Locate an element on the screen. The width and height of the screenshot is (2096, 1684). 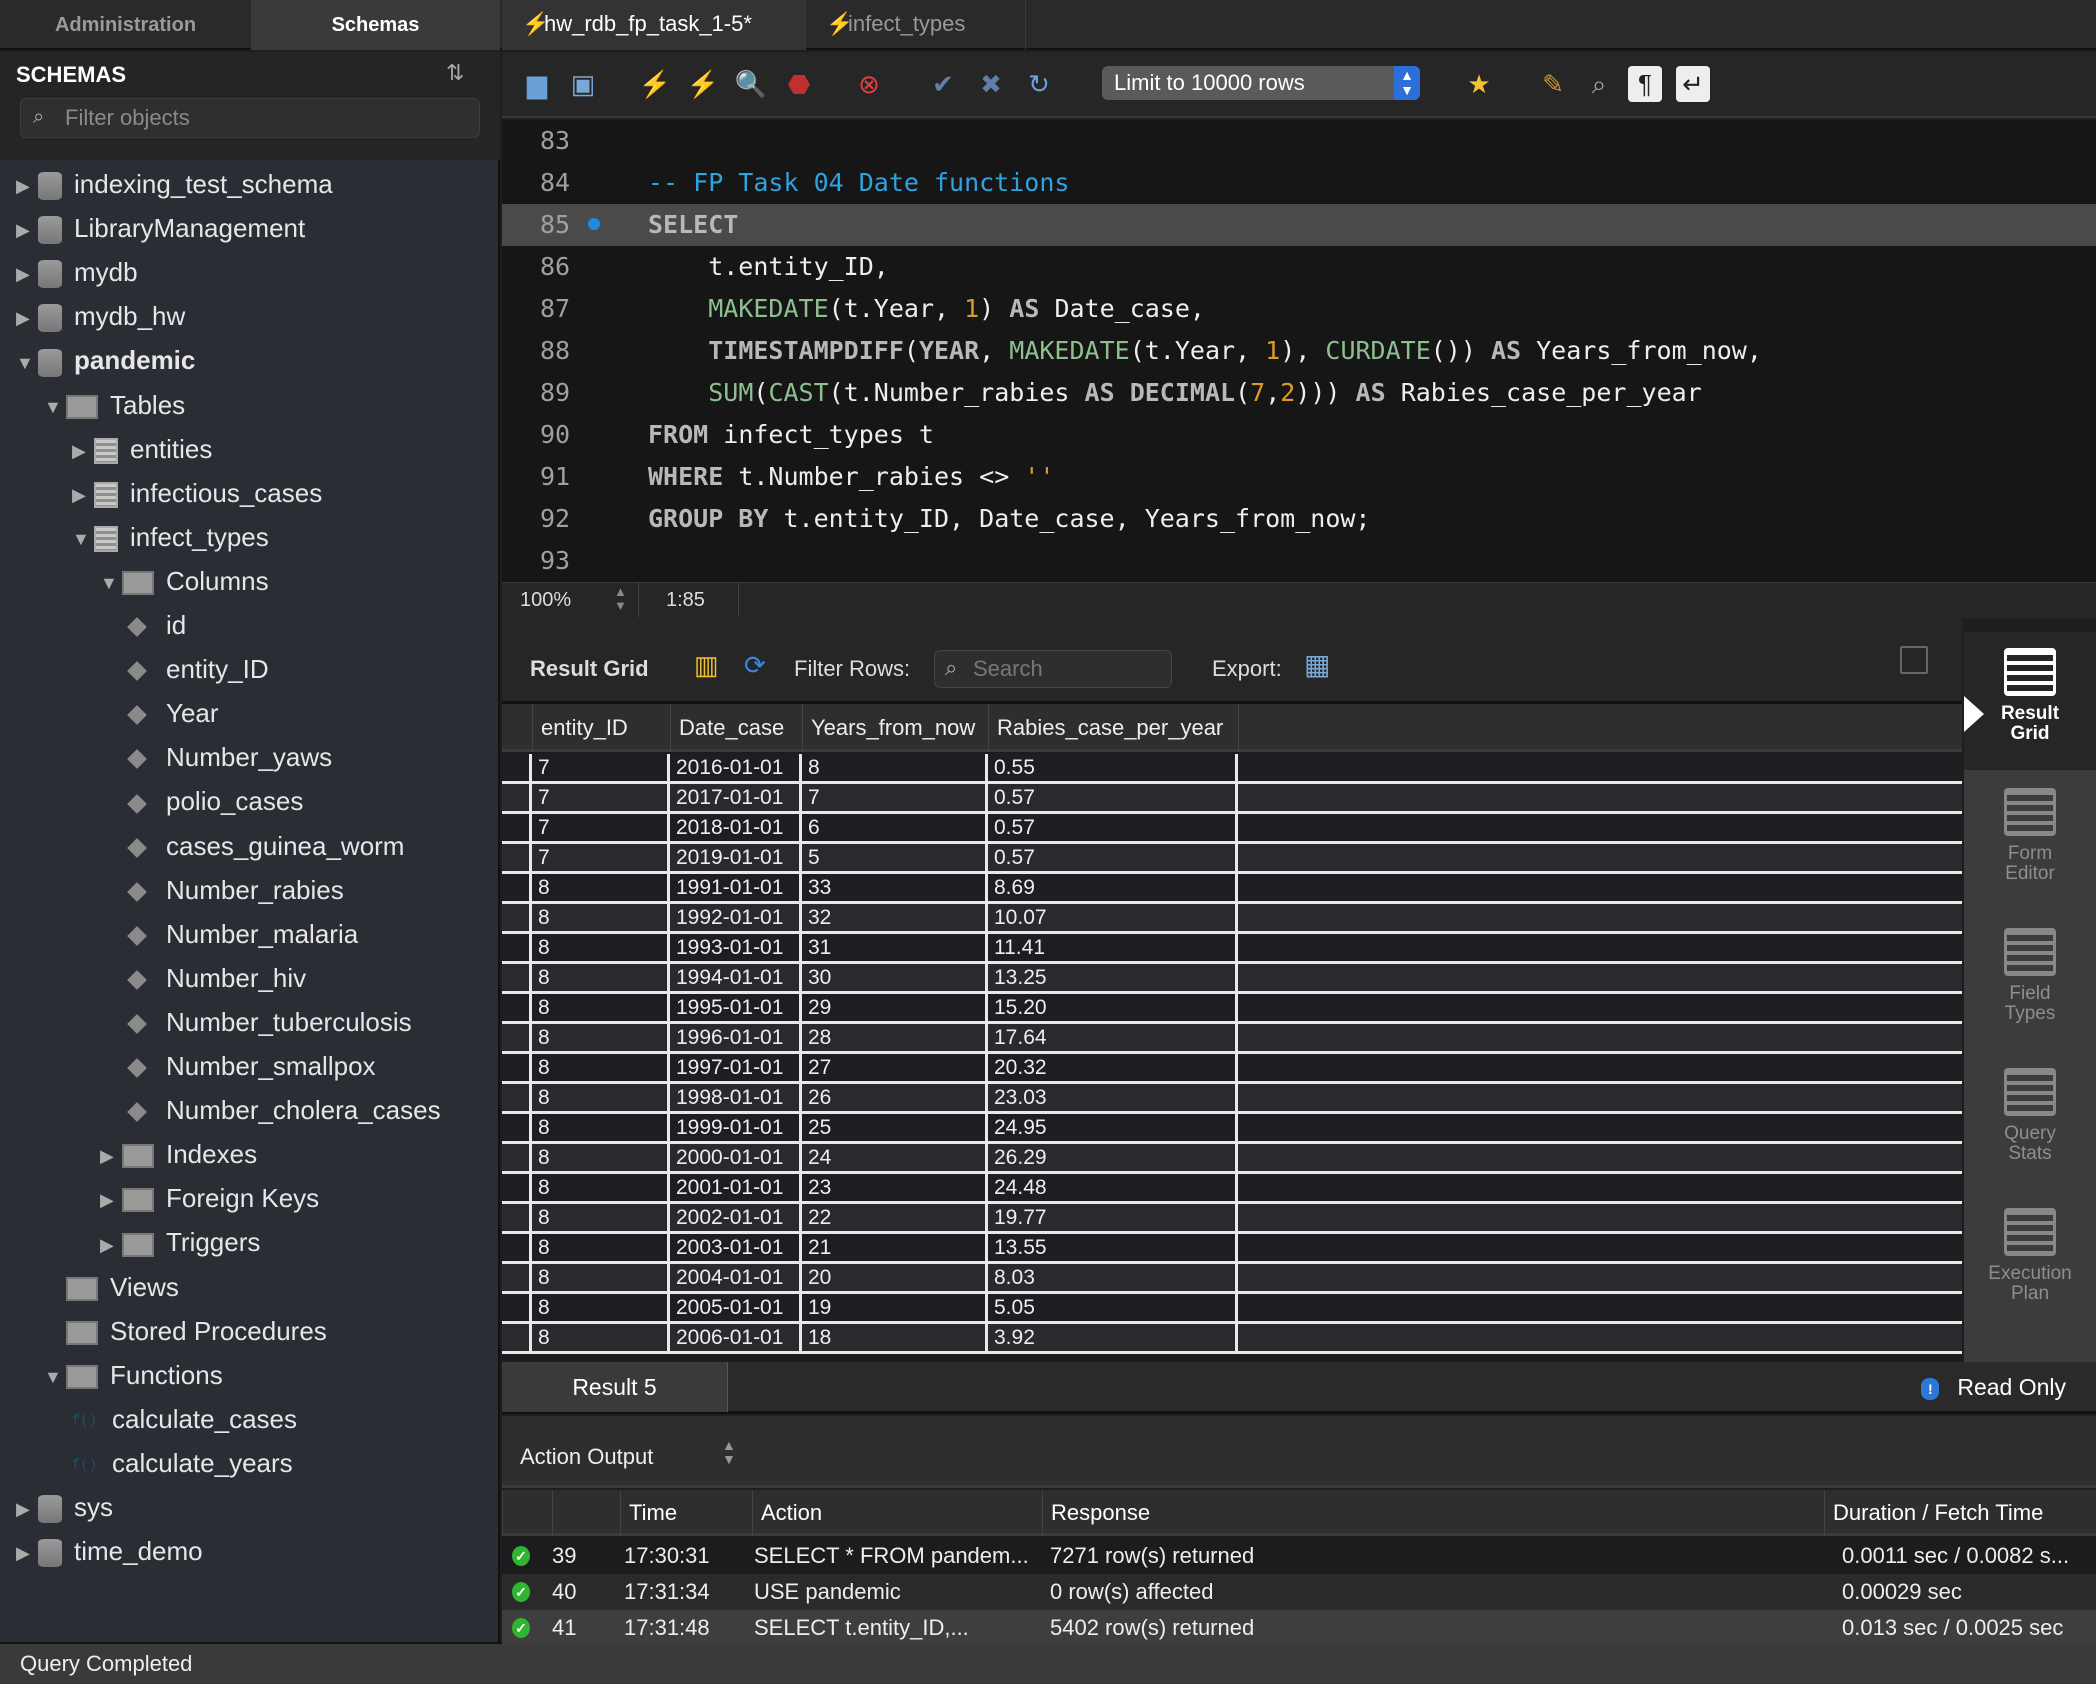
table-cell: 2019-01-01 is located at coordinates (732, 857).